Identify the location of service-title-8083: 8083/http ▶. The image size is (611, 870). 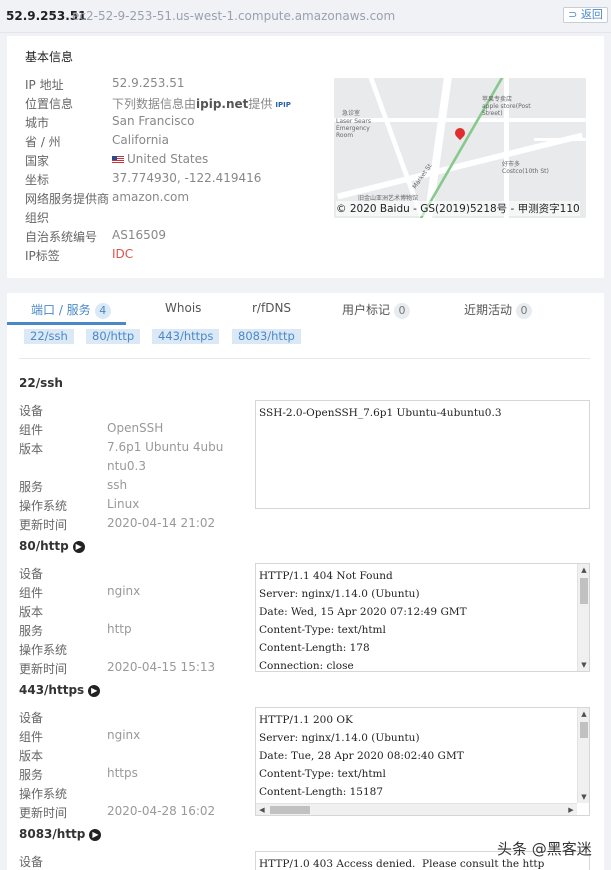
(60, 834).